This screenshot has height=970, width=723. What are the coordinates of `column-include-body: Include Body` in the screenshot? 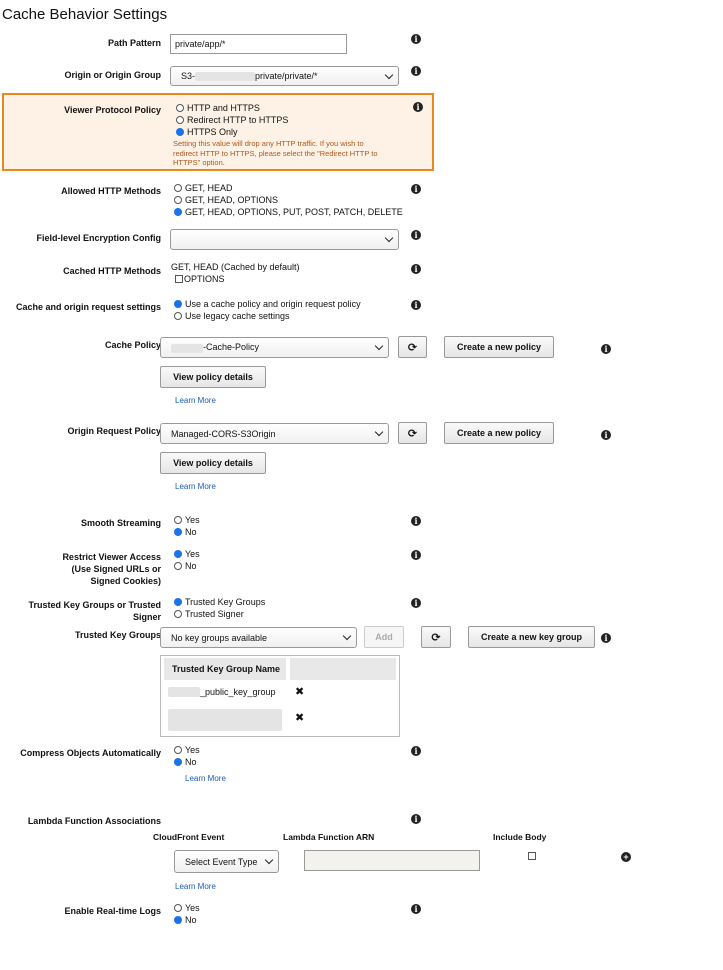 It's located at (520, 837).